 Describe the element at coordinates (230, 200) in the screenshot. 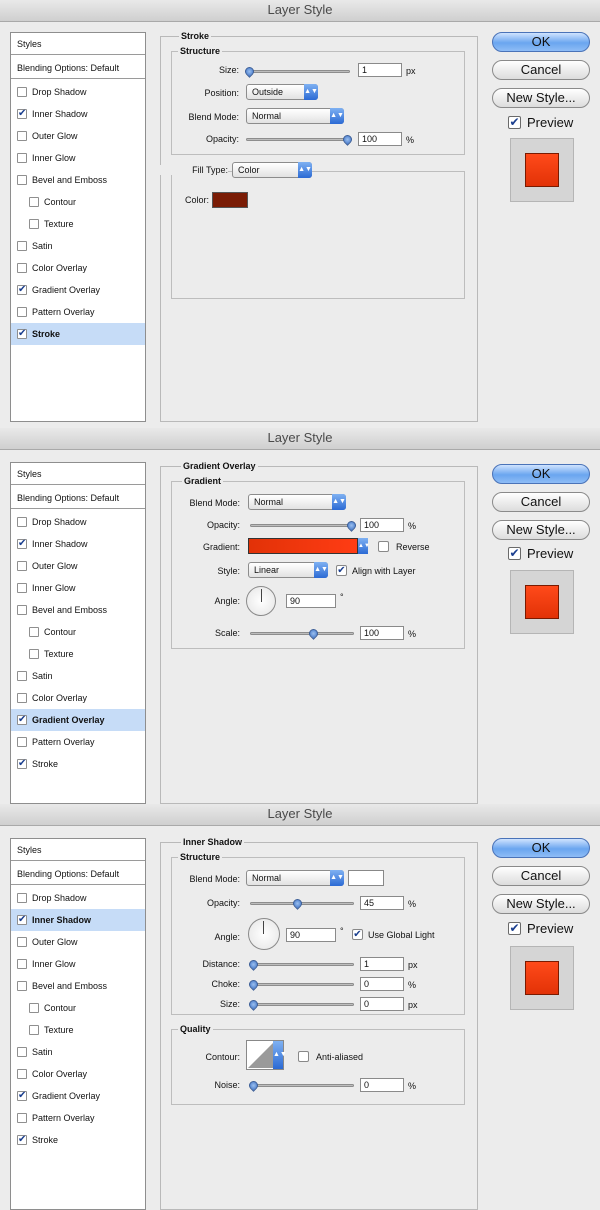

I see `stroke-color-swatch` at that location.